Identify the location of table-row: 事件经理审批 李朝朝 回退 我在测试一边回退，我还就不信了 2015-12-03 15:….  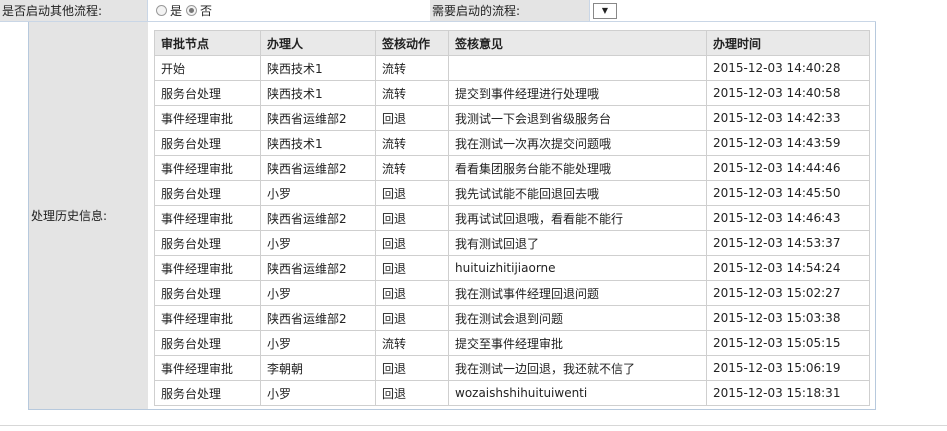
(512, 368).